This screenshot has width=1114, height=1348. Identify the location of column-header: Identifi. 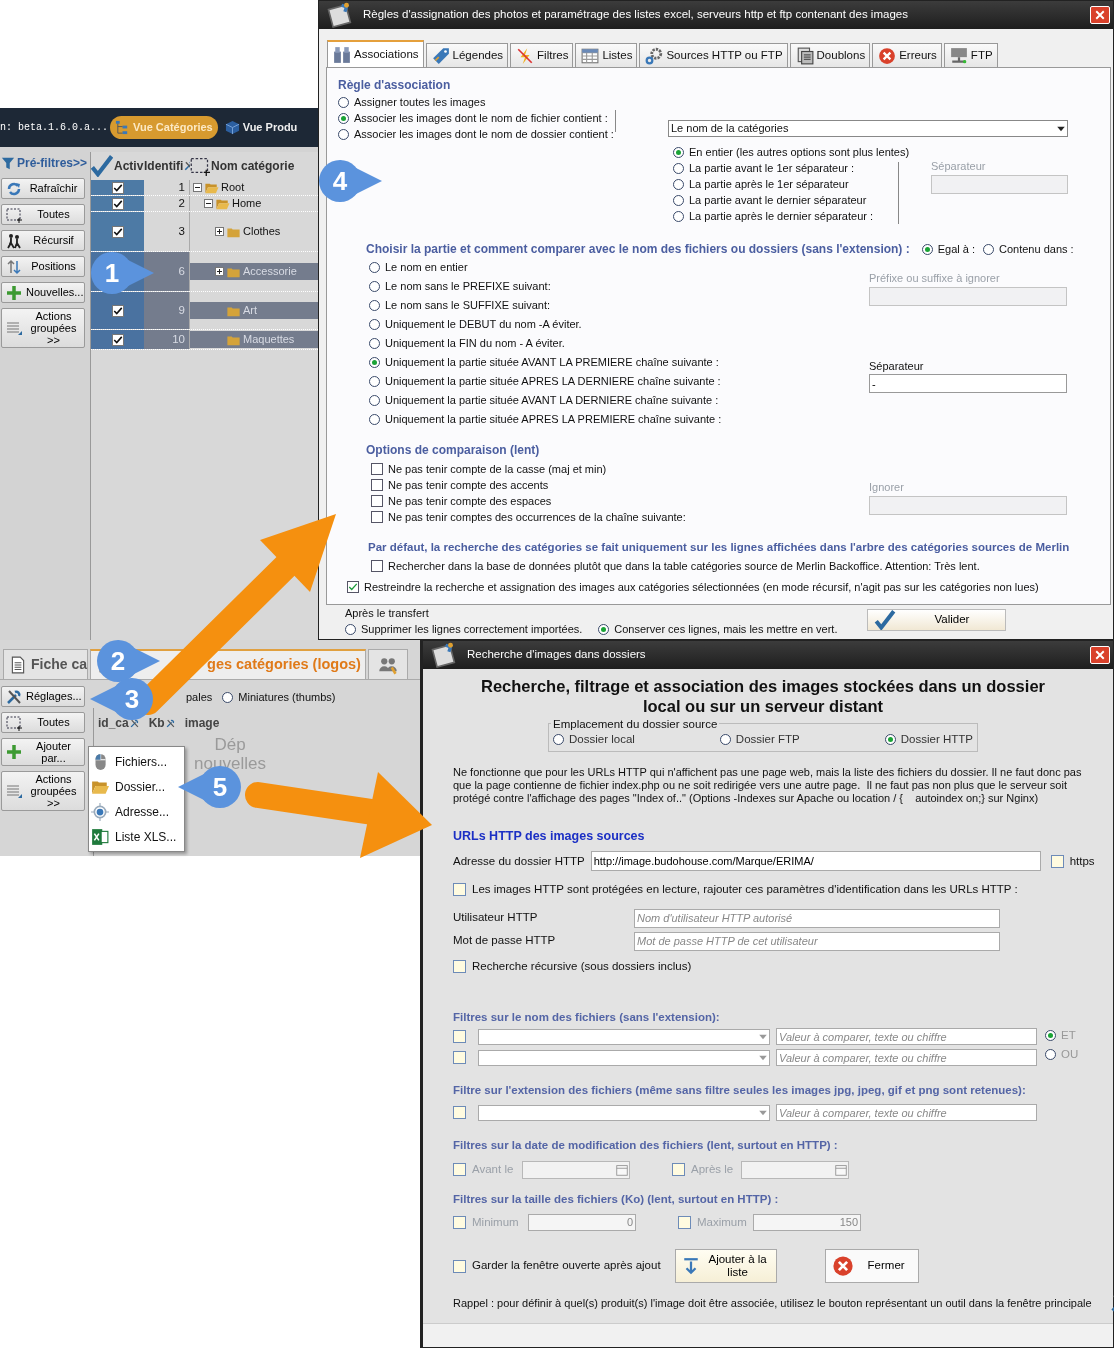
(167, 166).